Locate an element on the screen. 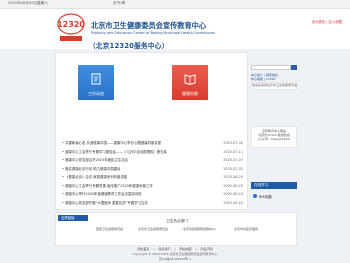  footer-icp: 京ICP备05029008号-1 is located at coordinates (175, 259).